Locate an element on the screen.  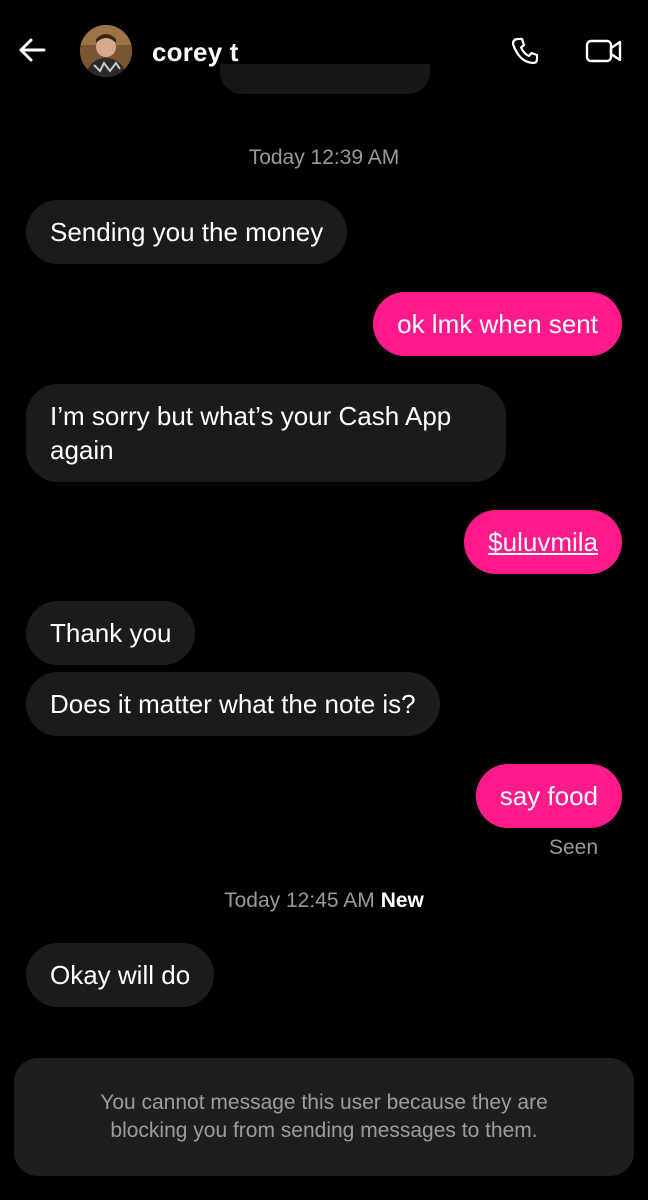
timestamp: Today 12:45 AM New is located at coordinates (324, 901).